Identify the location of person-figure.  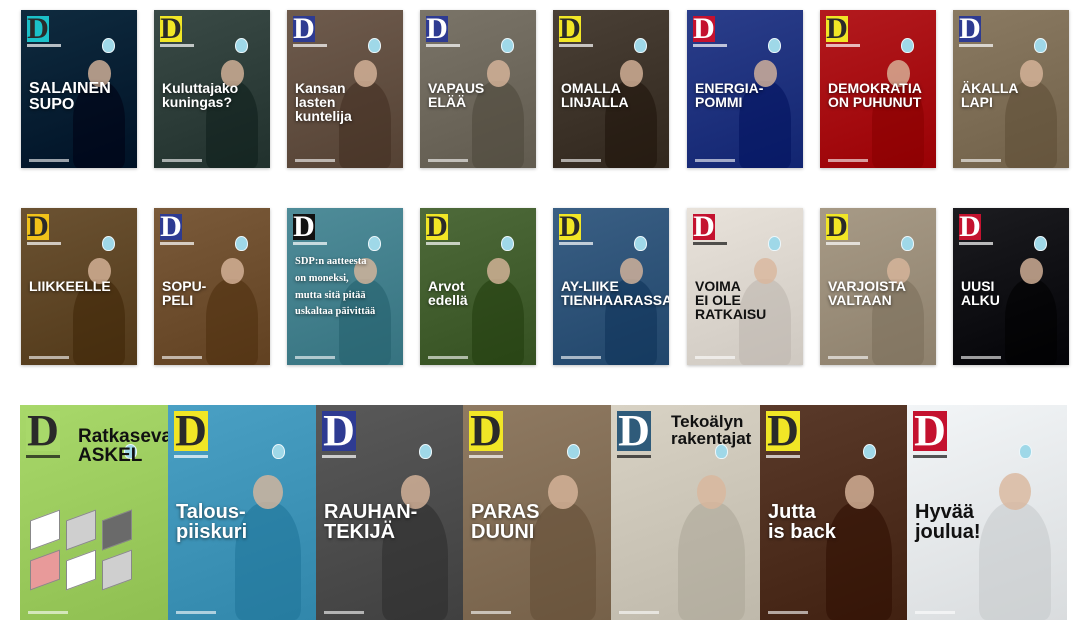
(712, 560).